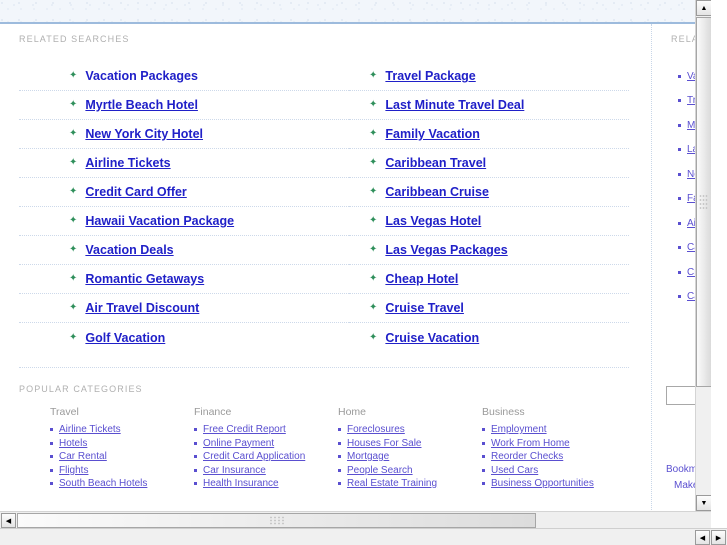 The width and height of the screenshot is (727, 545). I want to click on related-search-item: ✦ Myrtle Beach Hotel, so click(184, 105).